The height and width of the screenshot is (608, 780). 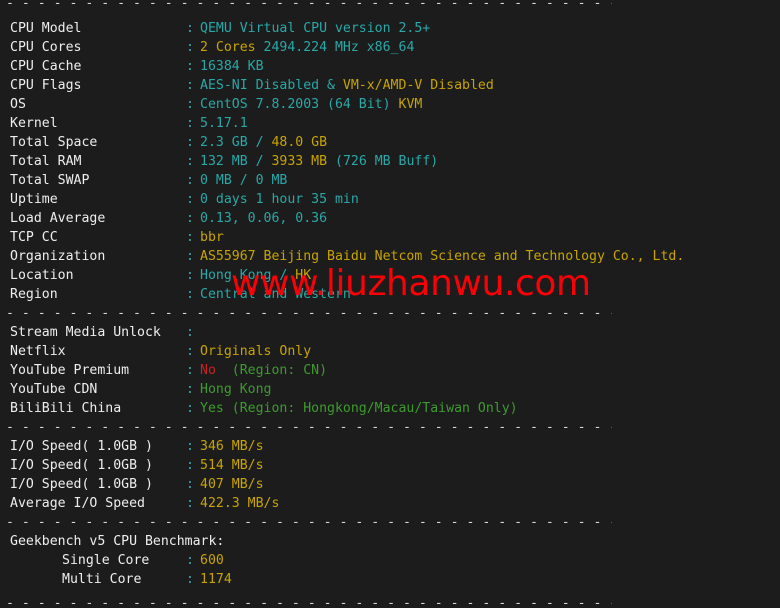 What do you see at coordinates (303, 275) in the screenshot?
I see `info-value-part: HK` at bounding box center [303, 275].